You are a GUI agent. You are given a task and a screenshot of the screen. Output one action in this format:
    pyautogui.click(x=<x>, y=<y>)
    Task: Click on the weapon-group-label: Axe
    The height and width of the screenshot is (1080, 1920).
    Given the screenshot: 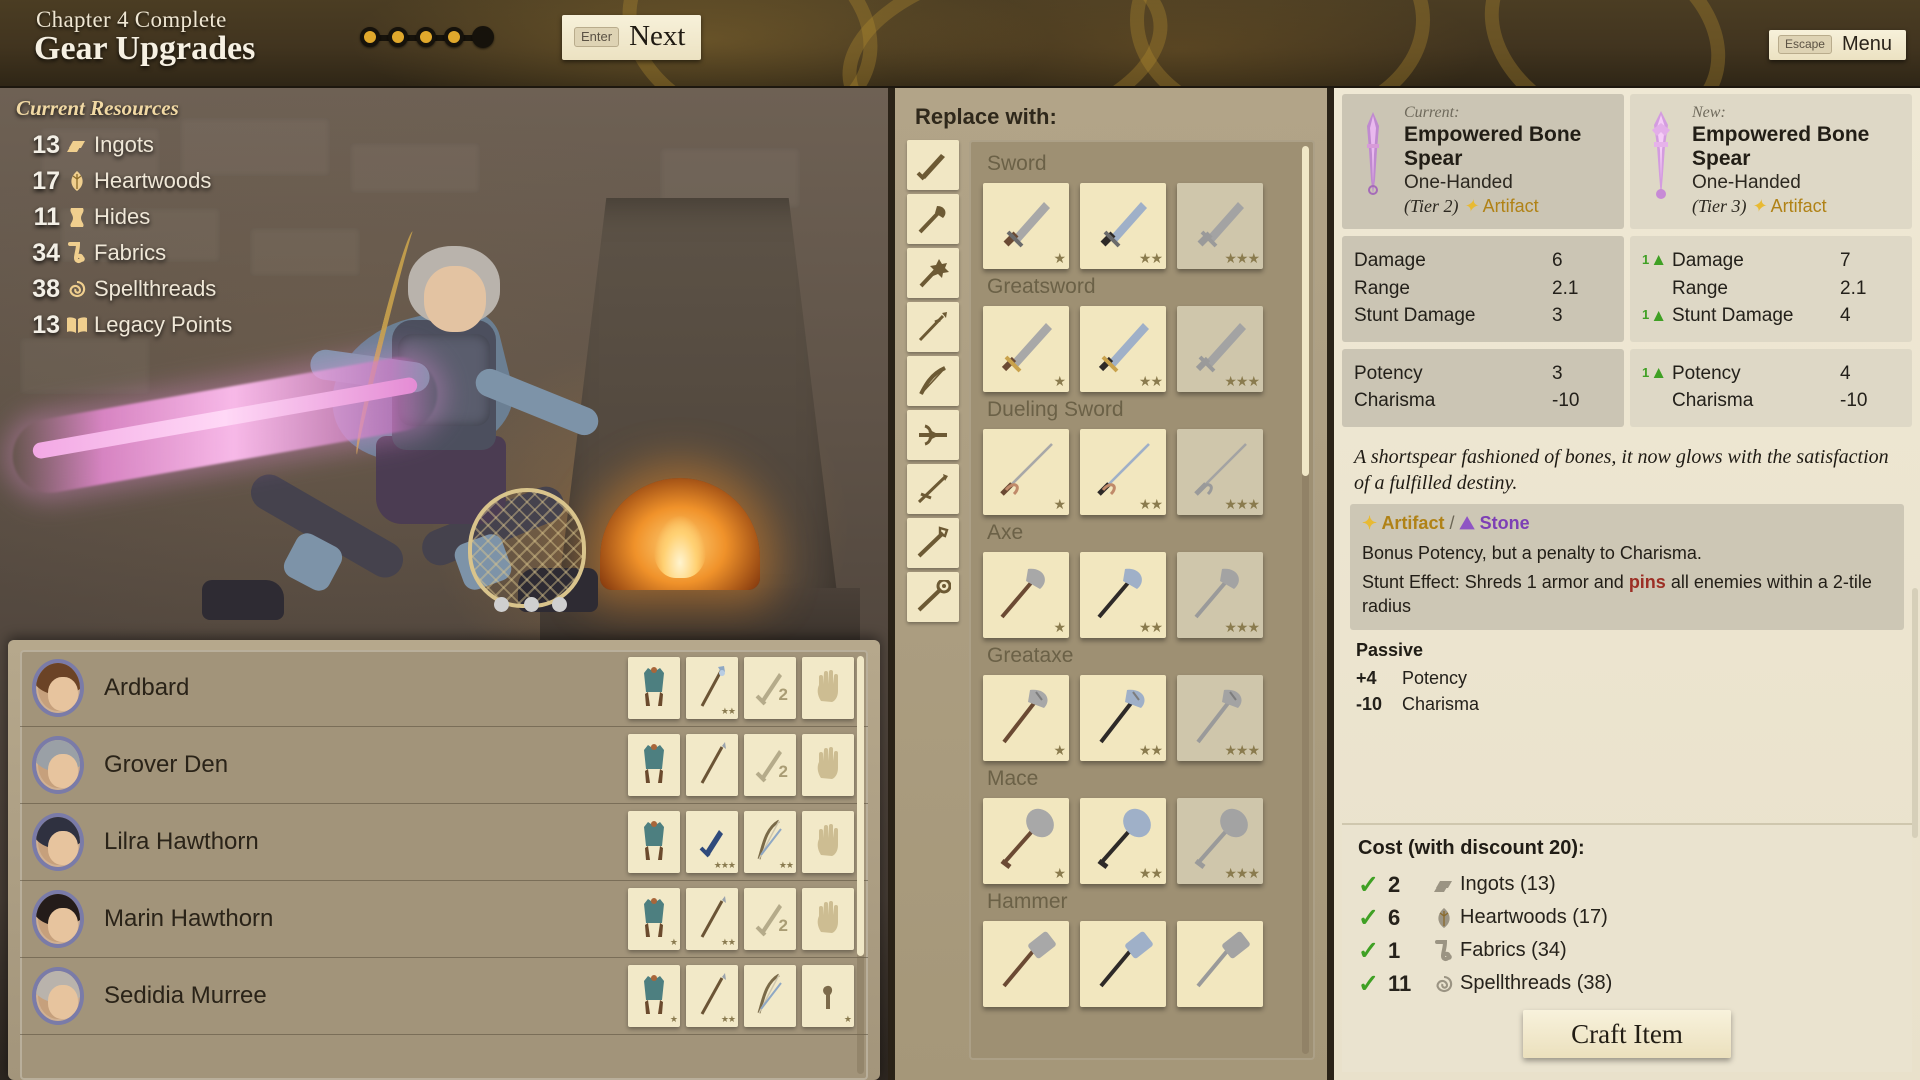 What is the action you would take?
    pyautogui.click(x=1005, y=532)
    